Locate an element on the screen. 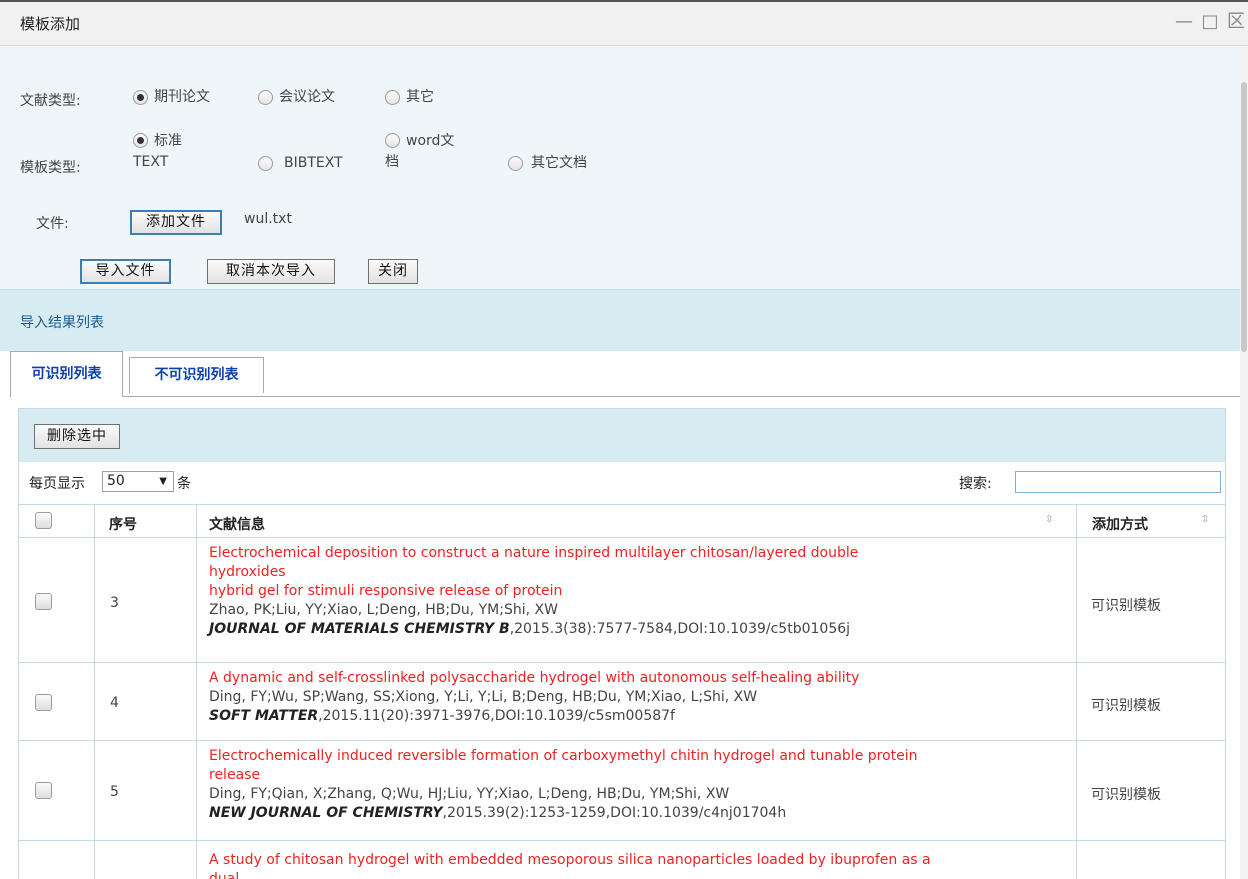  title-bar: 模板添加 — □ 区 is located at coordinates (624, 24).